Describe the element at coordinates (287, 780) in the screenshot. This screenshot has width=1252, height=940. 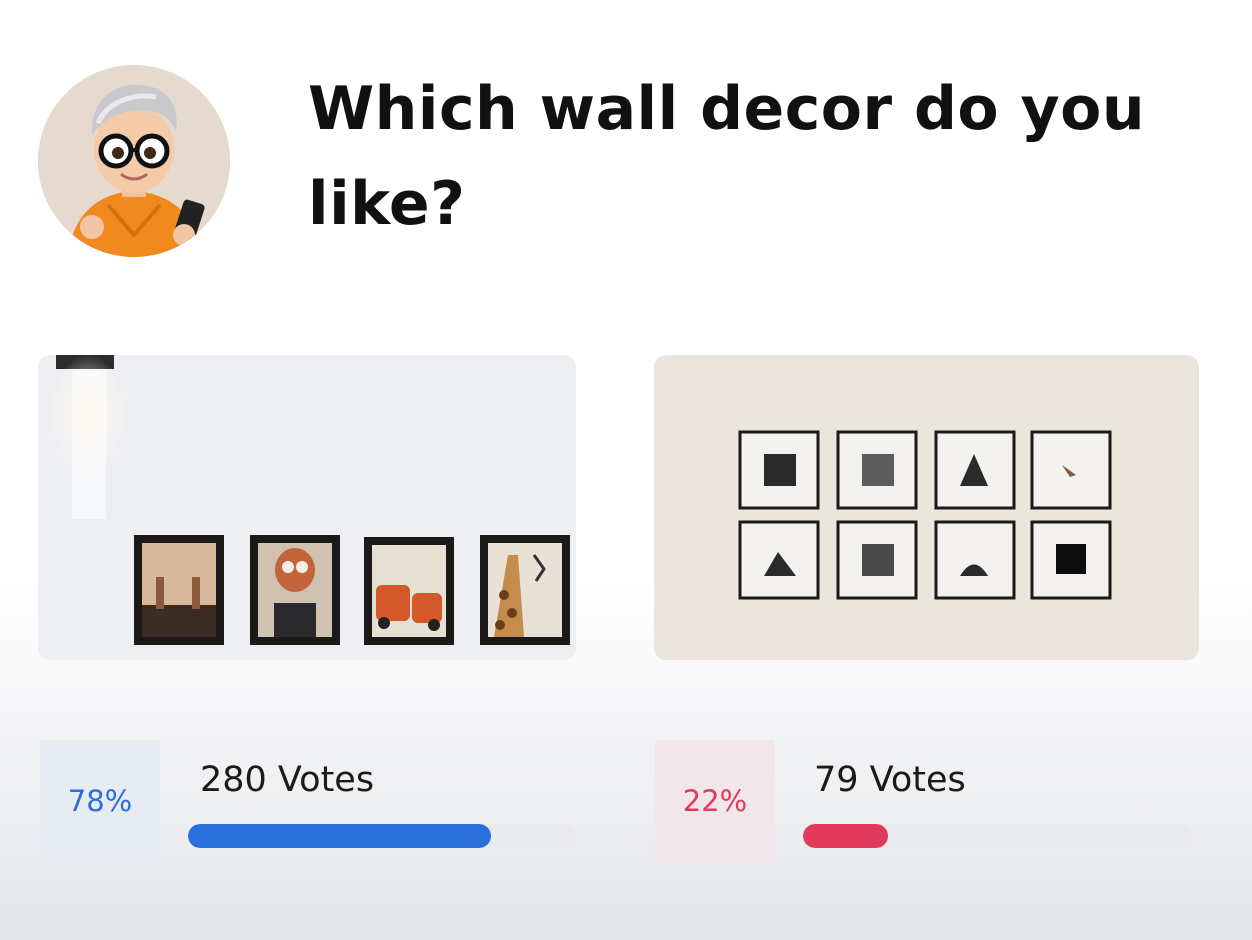
I see `option-a-votes: 280 Votes` at that location.